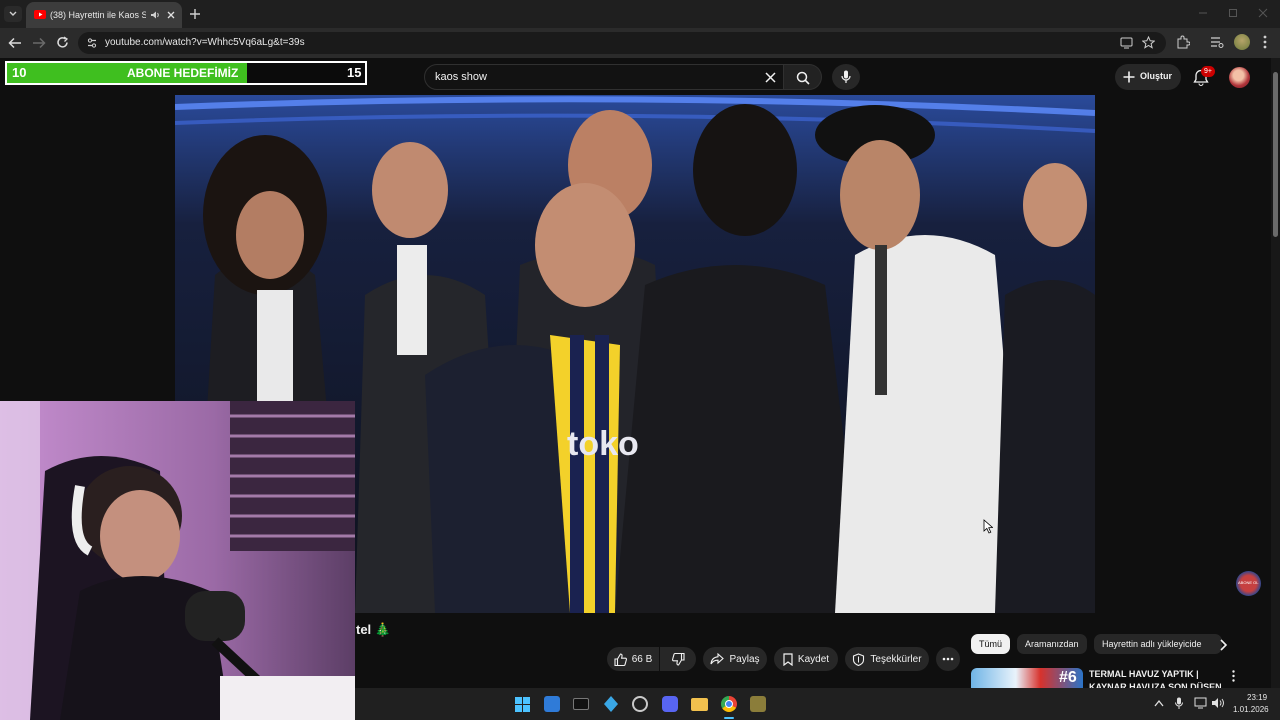  I want to click on voice-search-button, so click(846, 77).